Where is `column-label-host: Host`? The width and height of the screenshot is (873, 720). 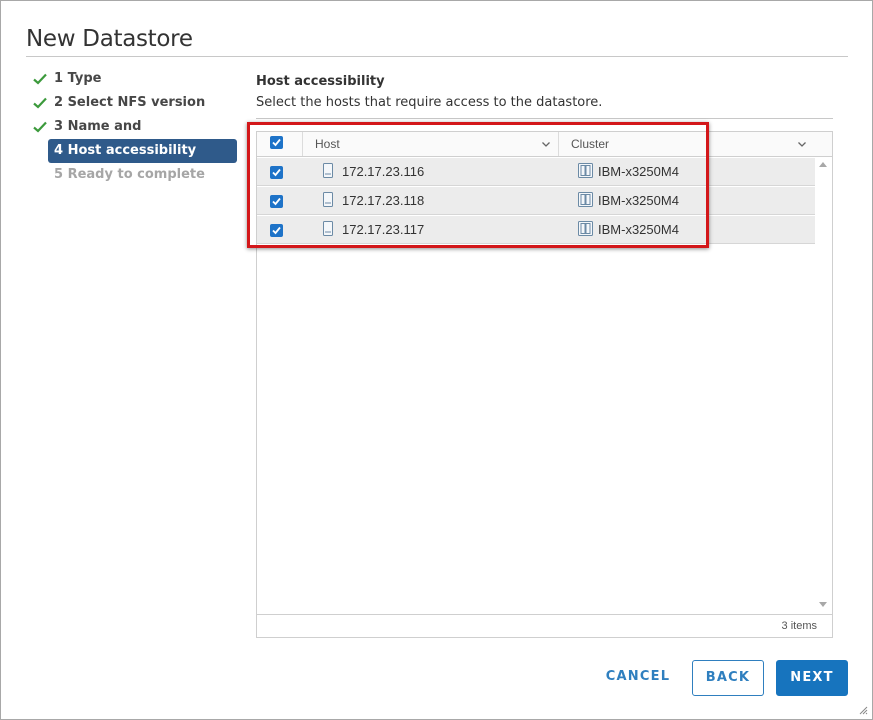 column-label-host: Host is located at coordinates (327, 144).